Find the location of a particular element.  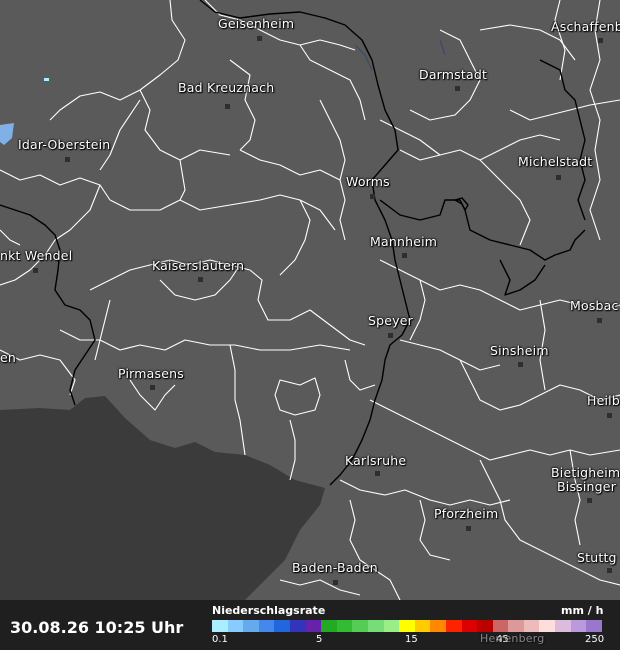

city-label-baden-baden: Baden-Baden is located at coordinates (335, 567).